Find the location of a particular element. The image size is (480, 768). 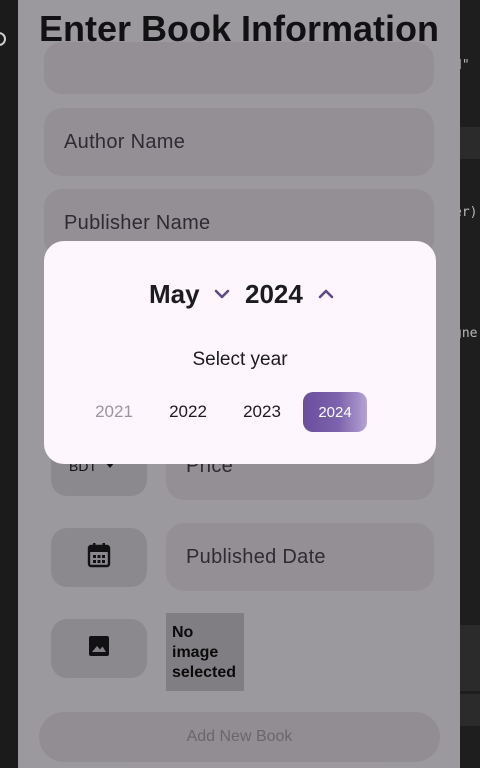

chevron-up-icon is located at coordinates (326, 294).